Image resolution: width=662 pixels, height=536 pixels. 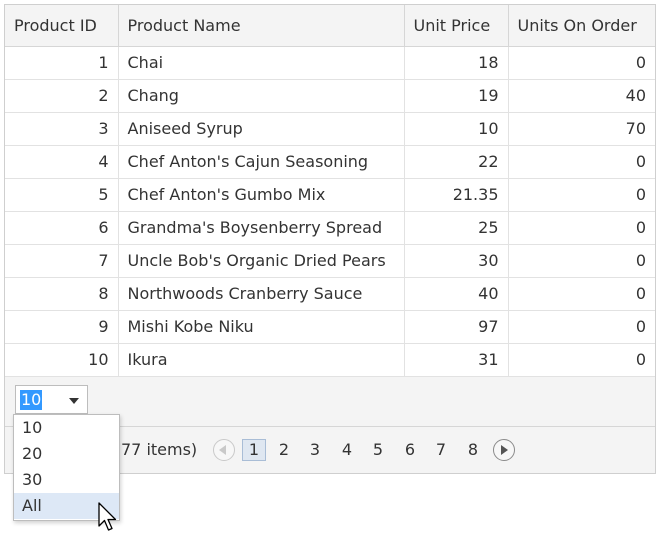 I want to click on cell-product-id: 7, so click(x=61, y=261).